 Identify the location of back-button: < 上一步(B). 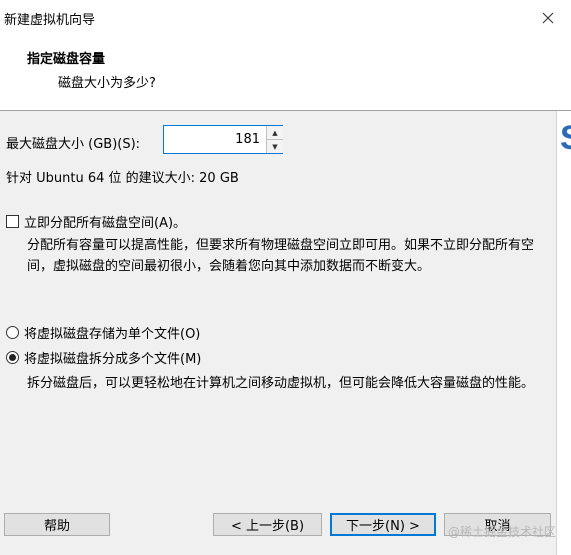
(267, 524).